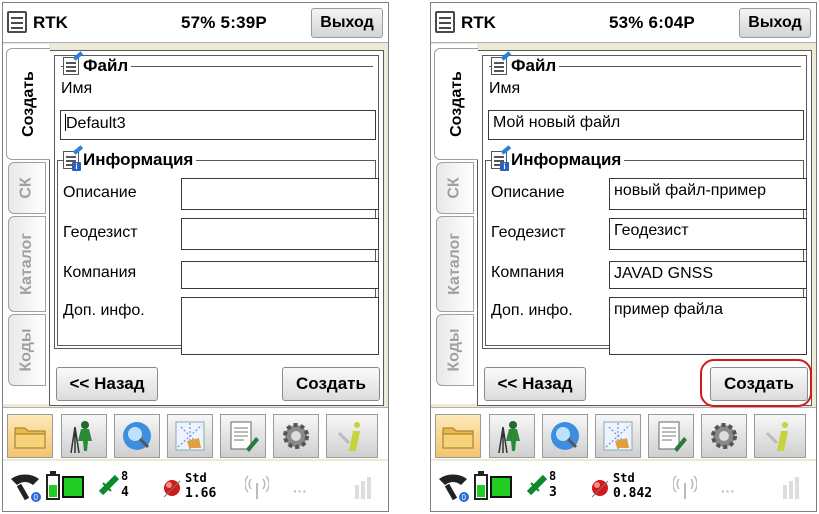 Image resolution: width=819 pixels, height=514 pixels. I want to click on title-bar: RTK 53% 6:04P Выход, so click(623, 23).